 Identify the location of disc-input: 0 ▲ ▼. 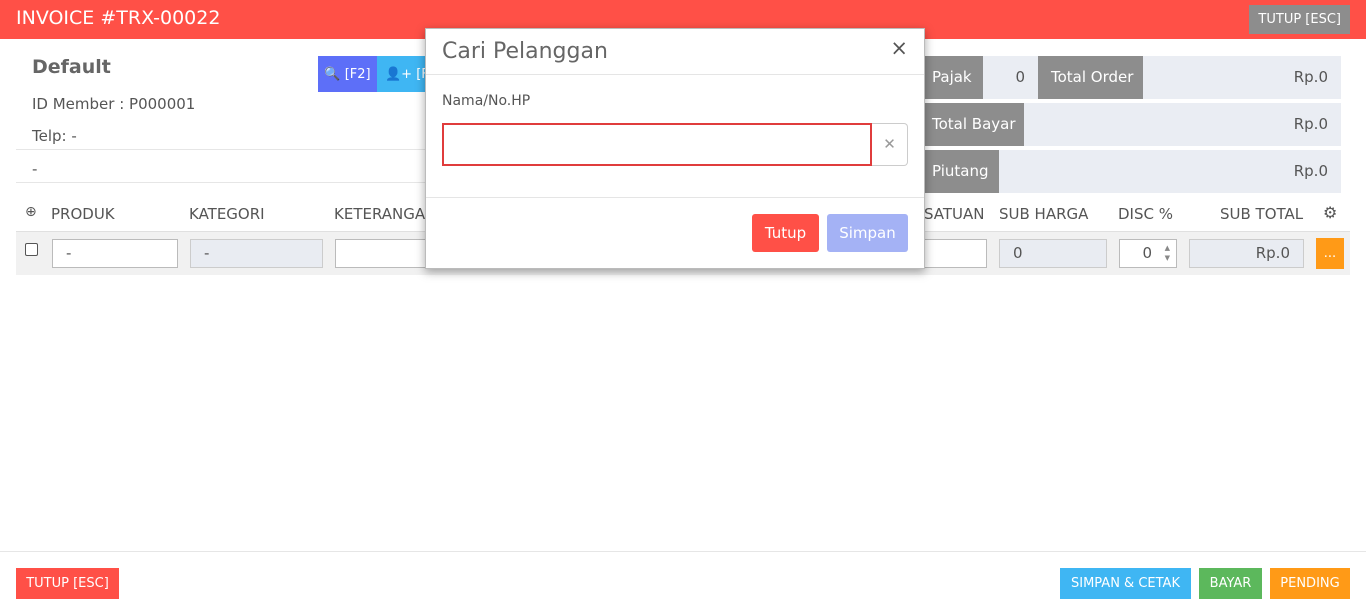
(1148, 253).